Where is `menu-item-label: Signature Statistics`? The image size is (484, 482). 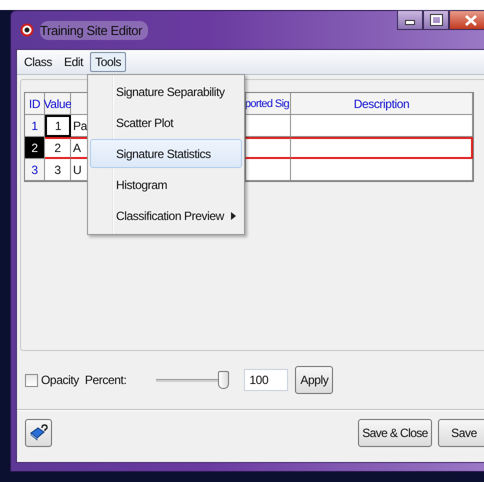 menu-item-label: Signature Statistics is located at coordinates (163, 153).